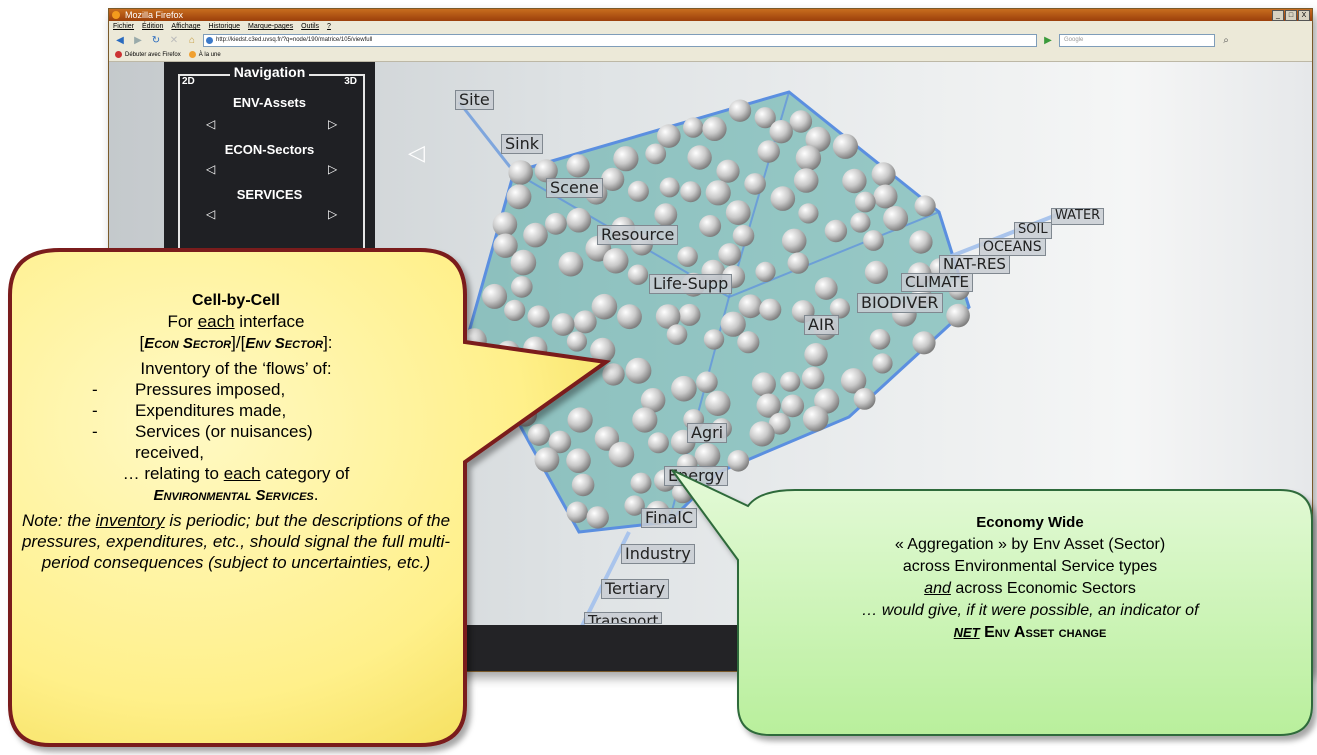 This screenshot has height=755, width=1317. I want to click on aggregation-line: « Aggregation » by Env Asset (Sector), so click(1030, 544).